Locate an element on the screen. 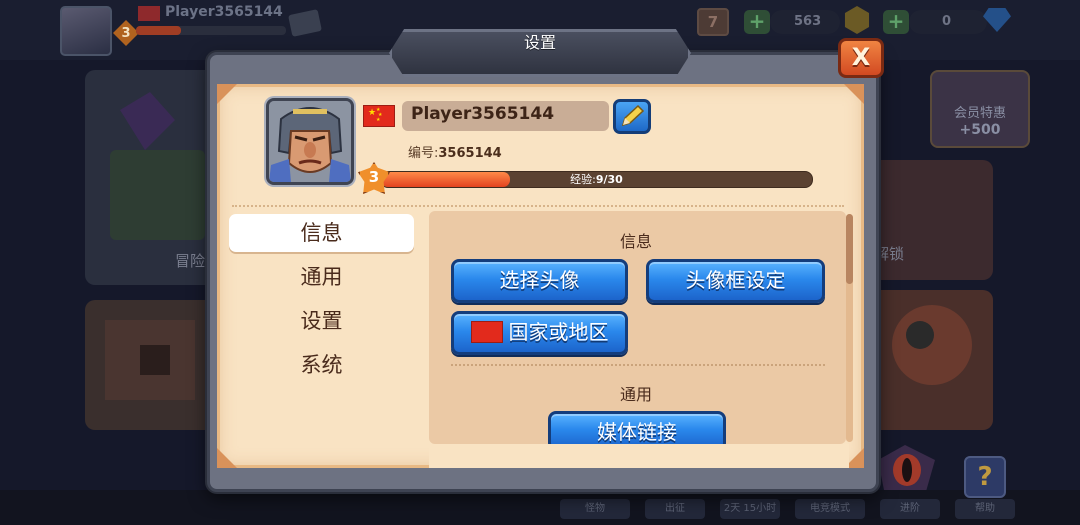  hud-player-name: Player3565144 is located at coordinates (224, 12).